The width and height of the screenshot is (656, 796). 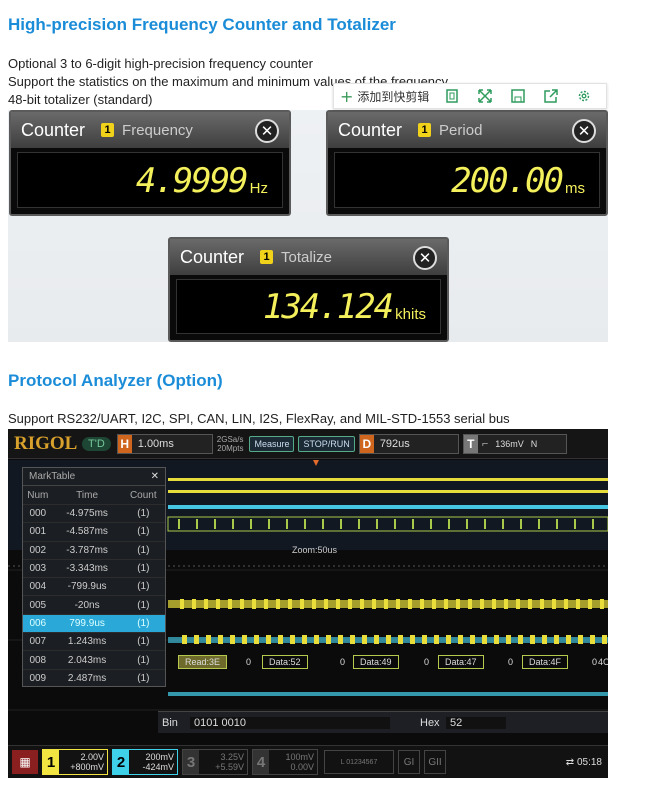 I want to click on counter-unit: khits, so click(x=410, y=314).